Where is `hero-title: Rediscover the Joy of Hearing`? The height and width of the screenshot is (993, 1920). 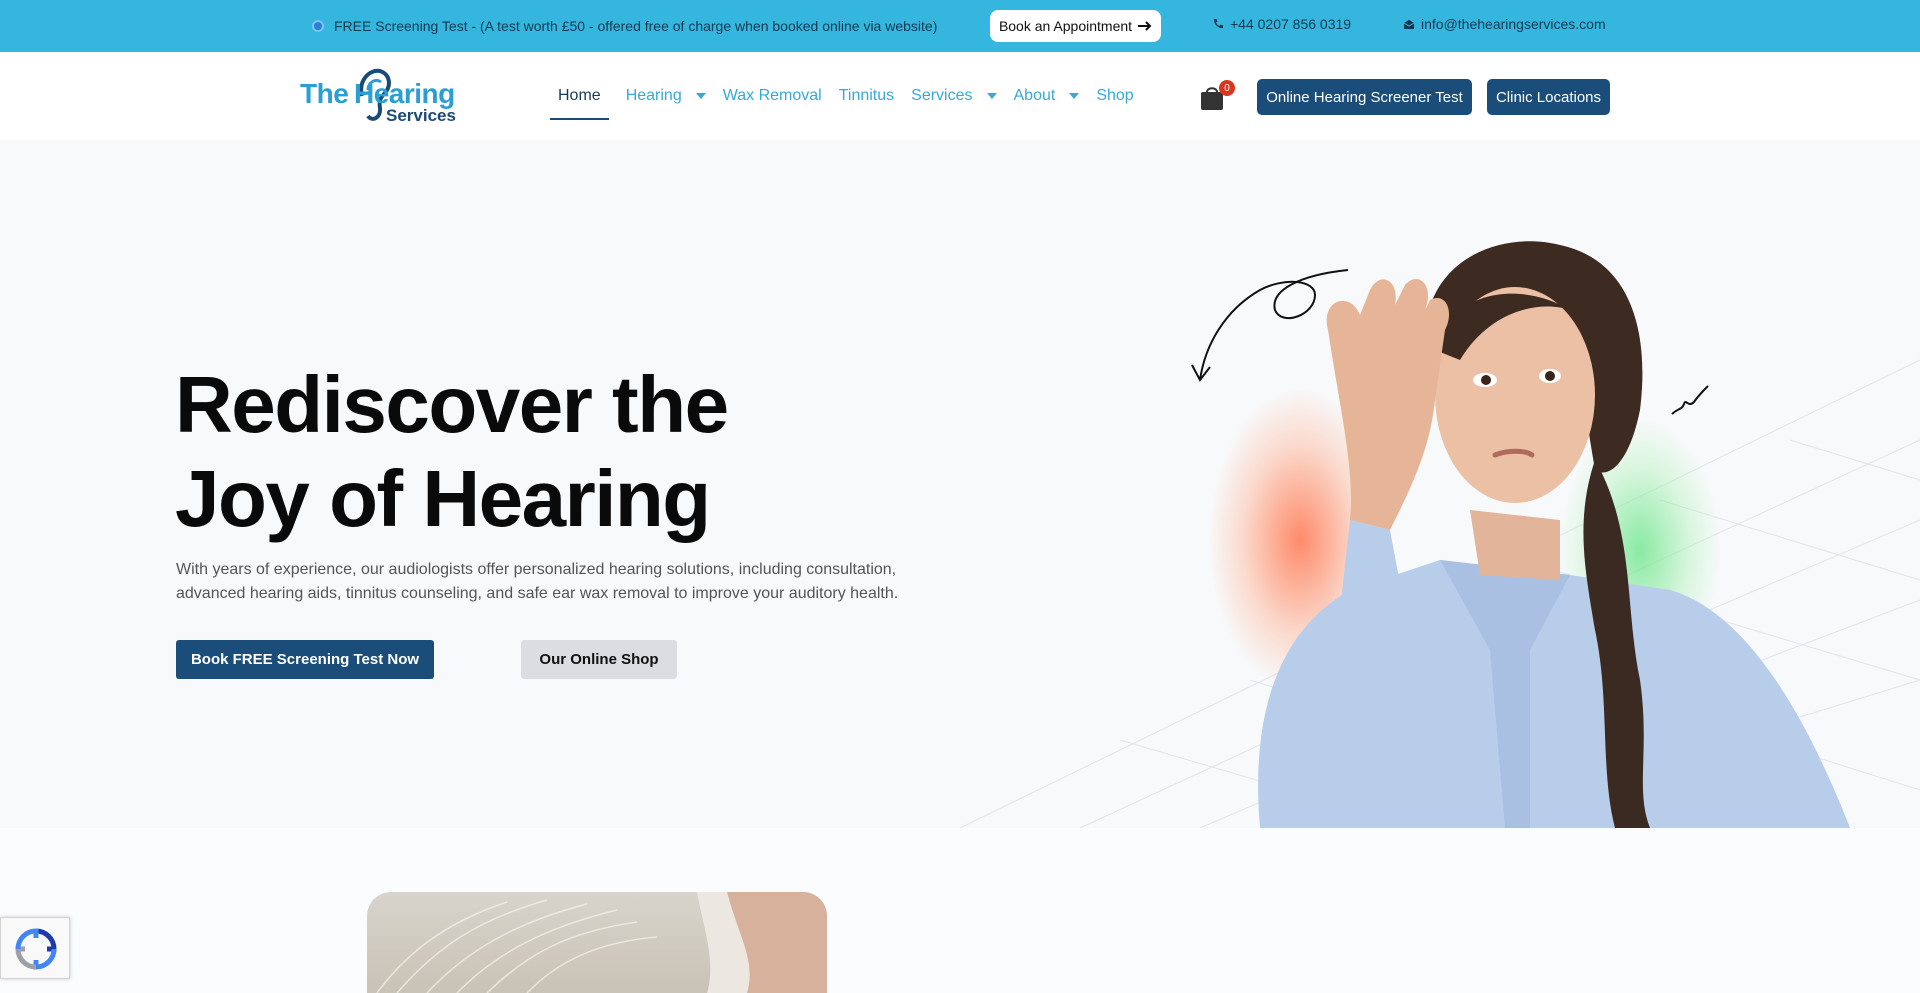
hero-title: Rediscover the Joy of Hearing is located at coordinates (452, 452).